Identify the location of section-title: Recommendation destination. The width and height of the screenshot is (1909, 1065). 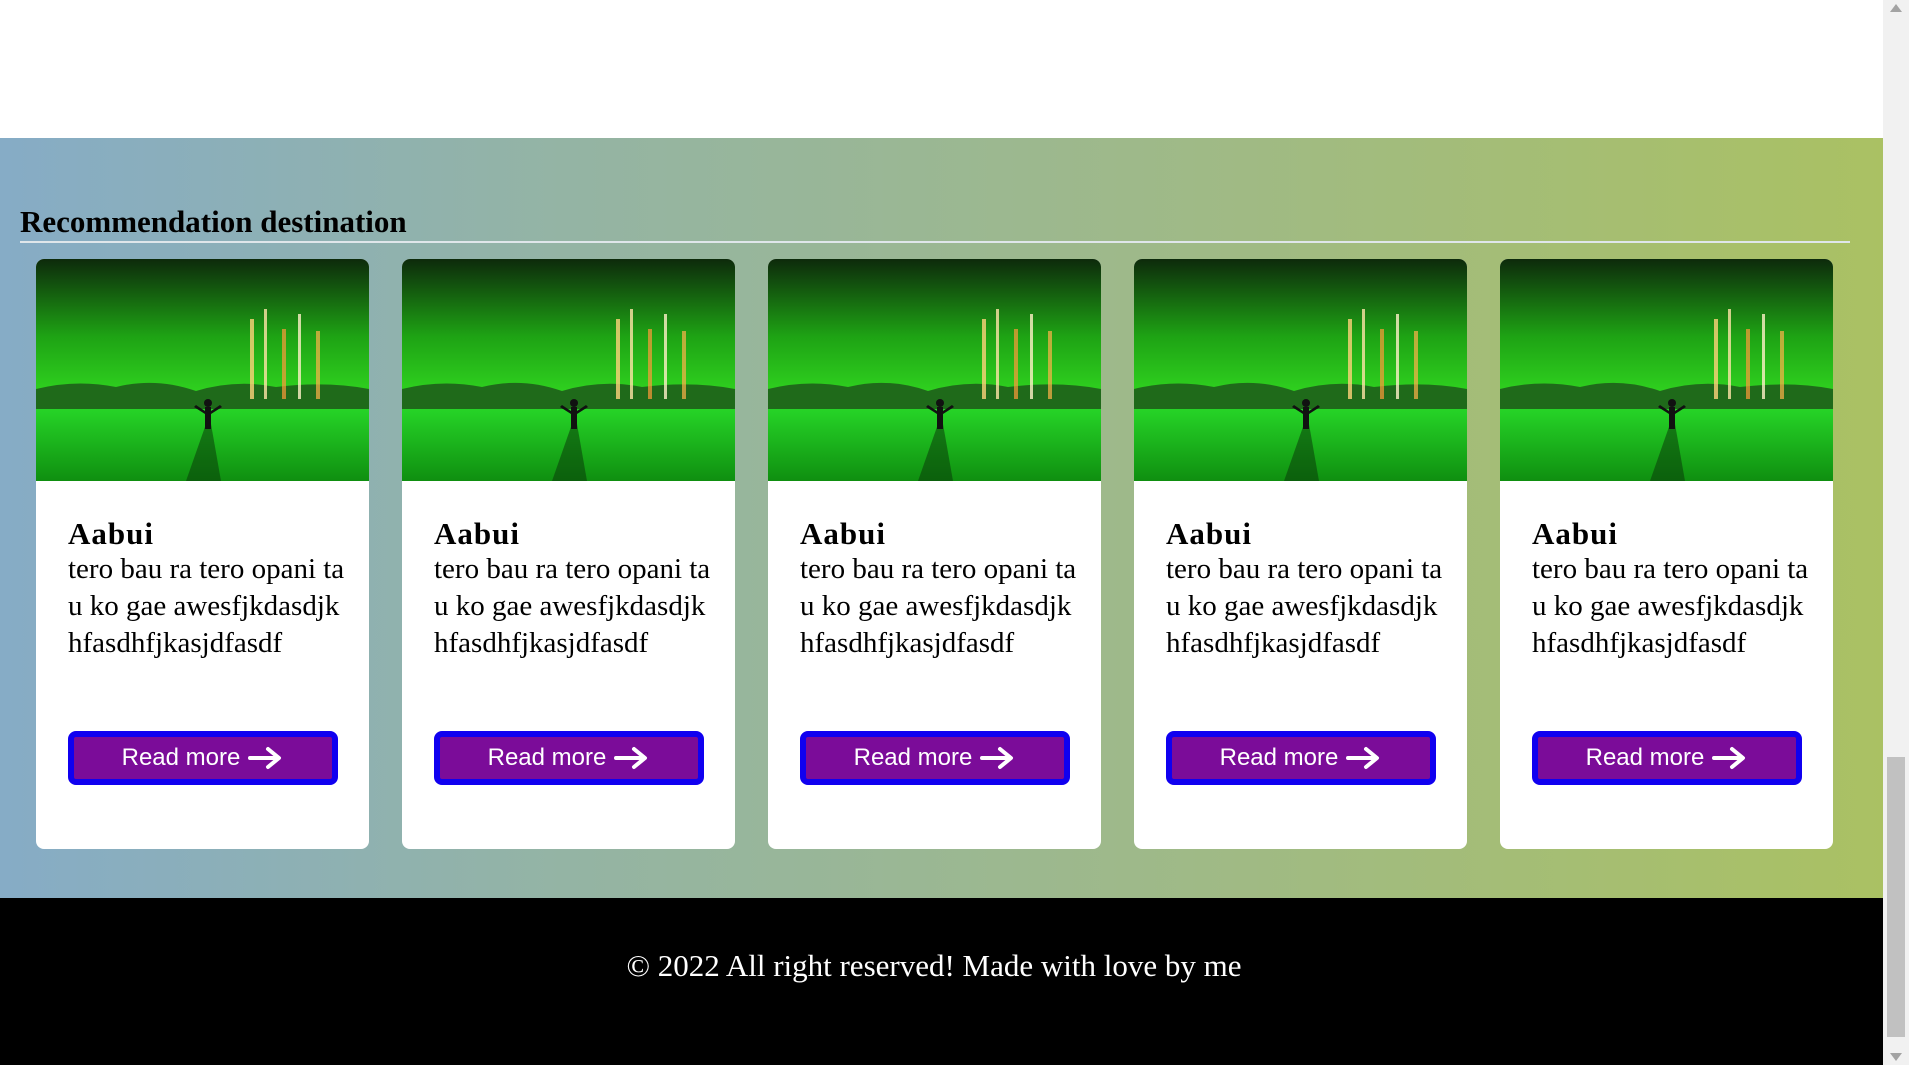
(213, 221).